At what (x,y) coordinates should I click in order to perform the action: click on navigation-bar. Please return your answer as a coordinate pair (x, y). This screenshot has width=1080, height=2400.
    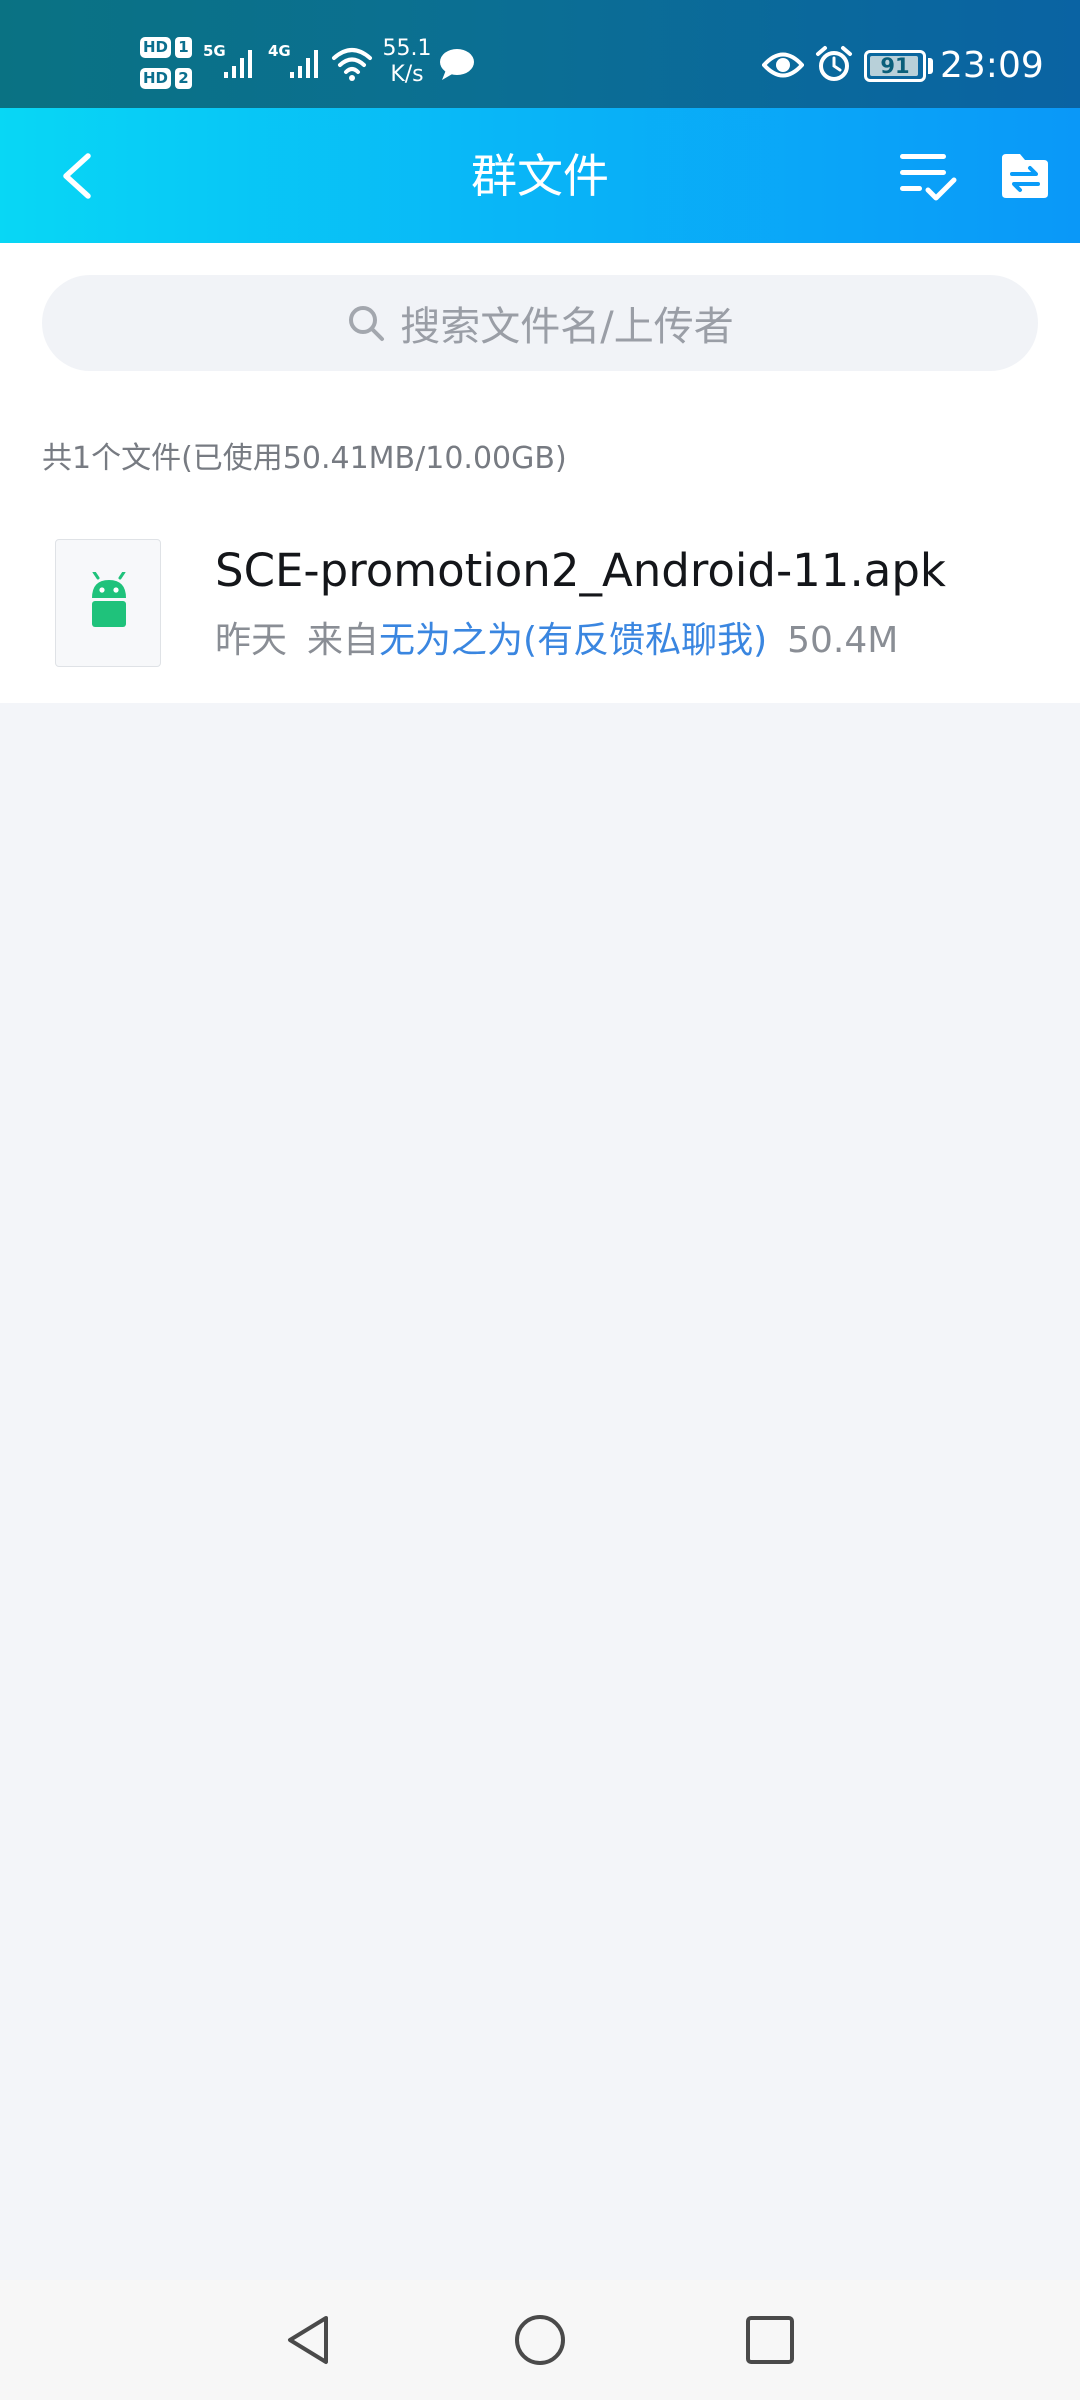
    Looking at the image, I should click on (540, 2340).